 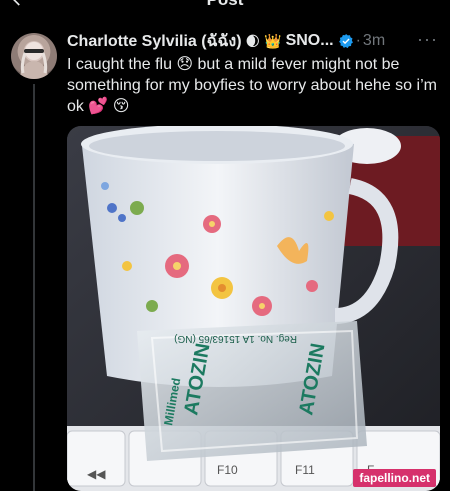 I want to click on more-options-icon: ···, so click(x=427, y=39).